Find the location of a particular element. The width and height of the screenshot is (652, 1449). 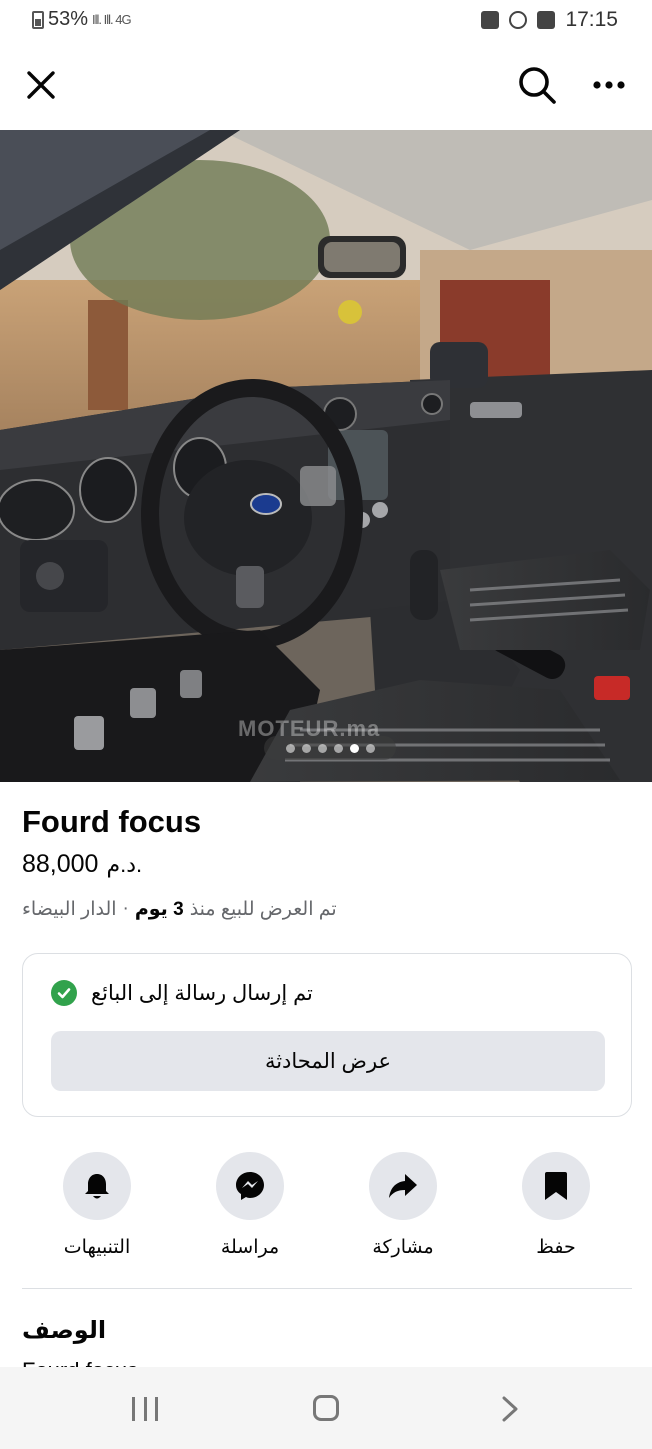

bookmark-icon is located at coordinates (556, 1186).